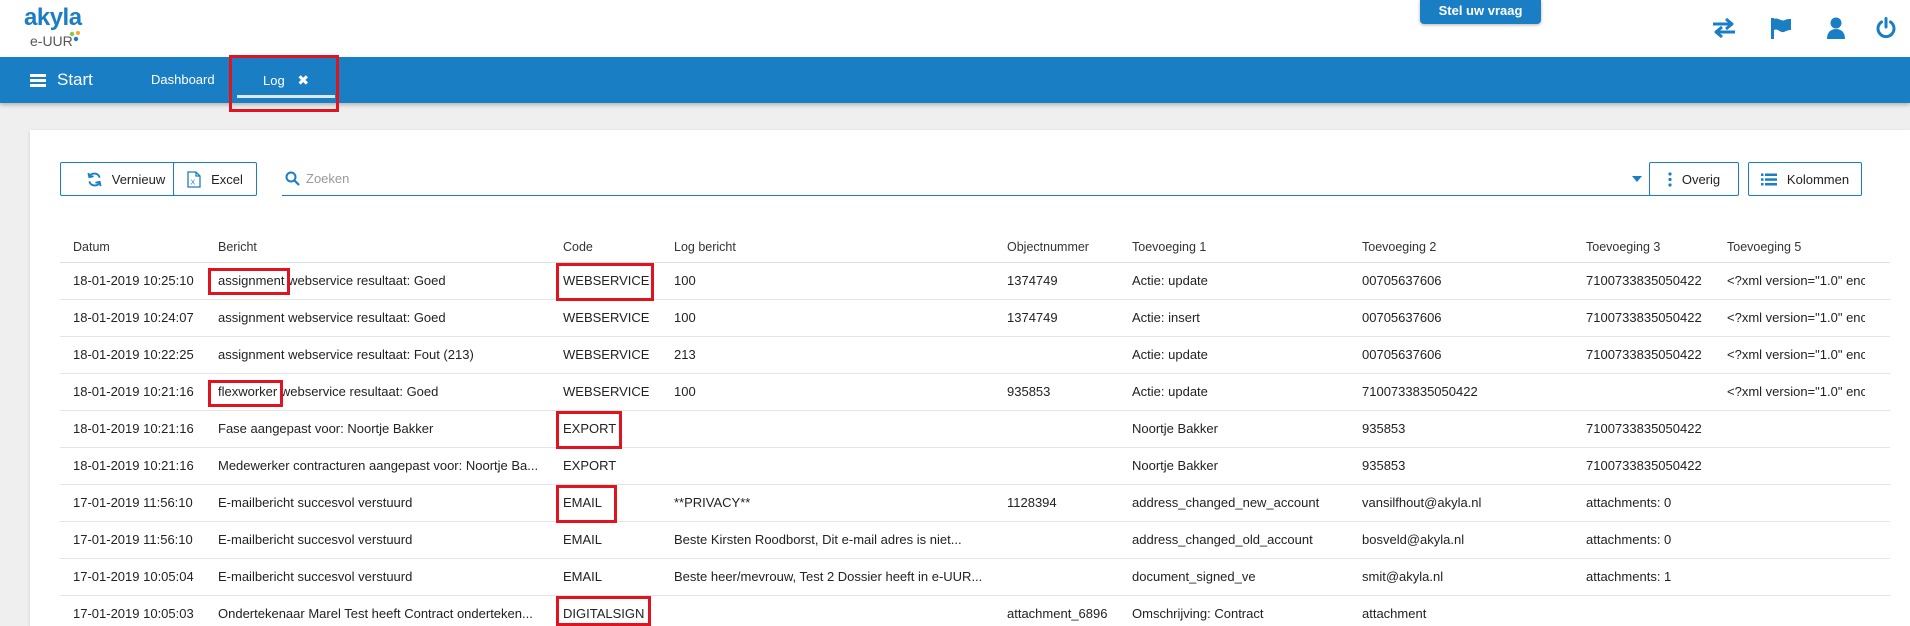 This screenshot has width=1910, height=626. I want to click on chevron-down-icon, so click(1637, 178).